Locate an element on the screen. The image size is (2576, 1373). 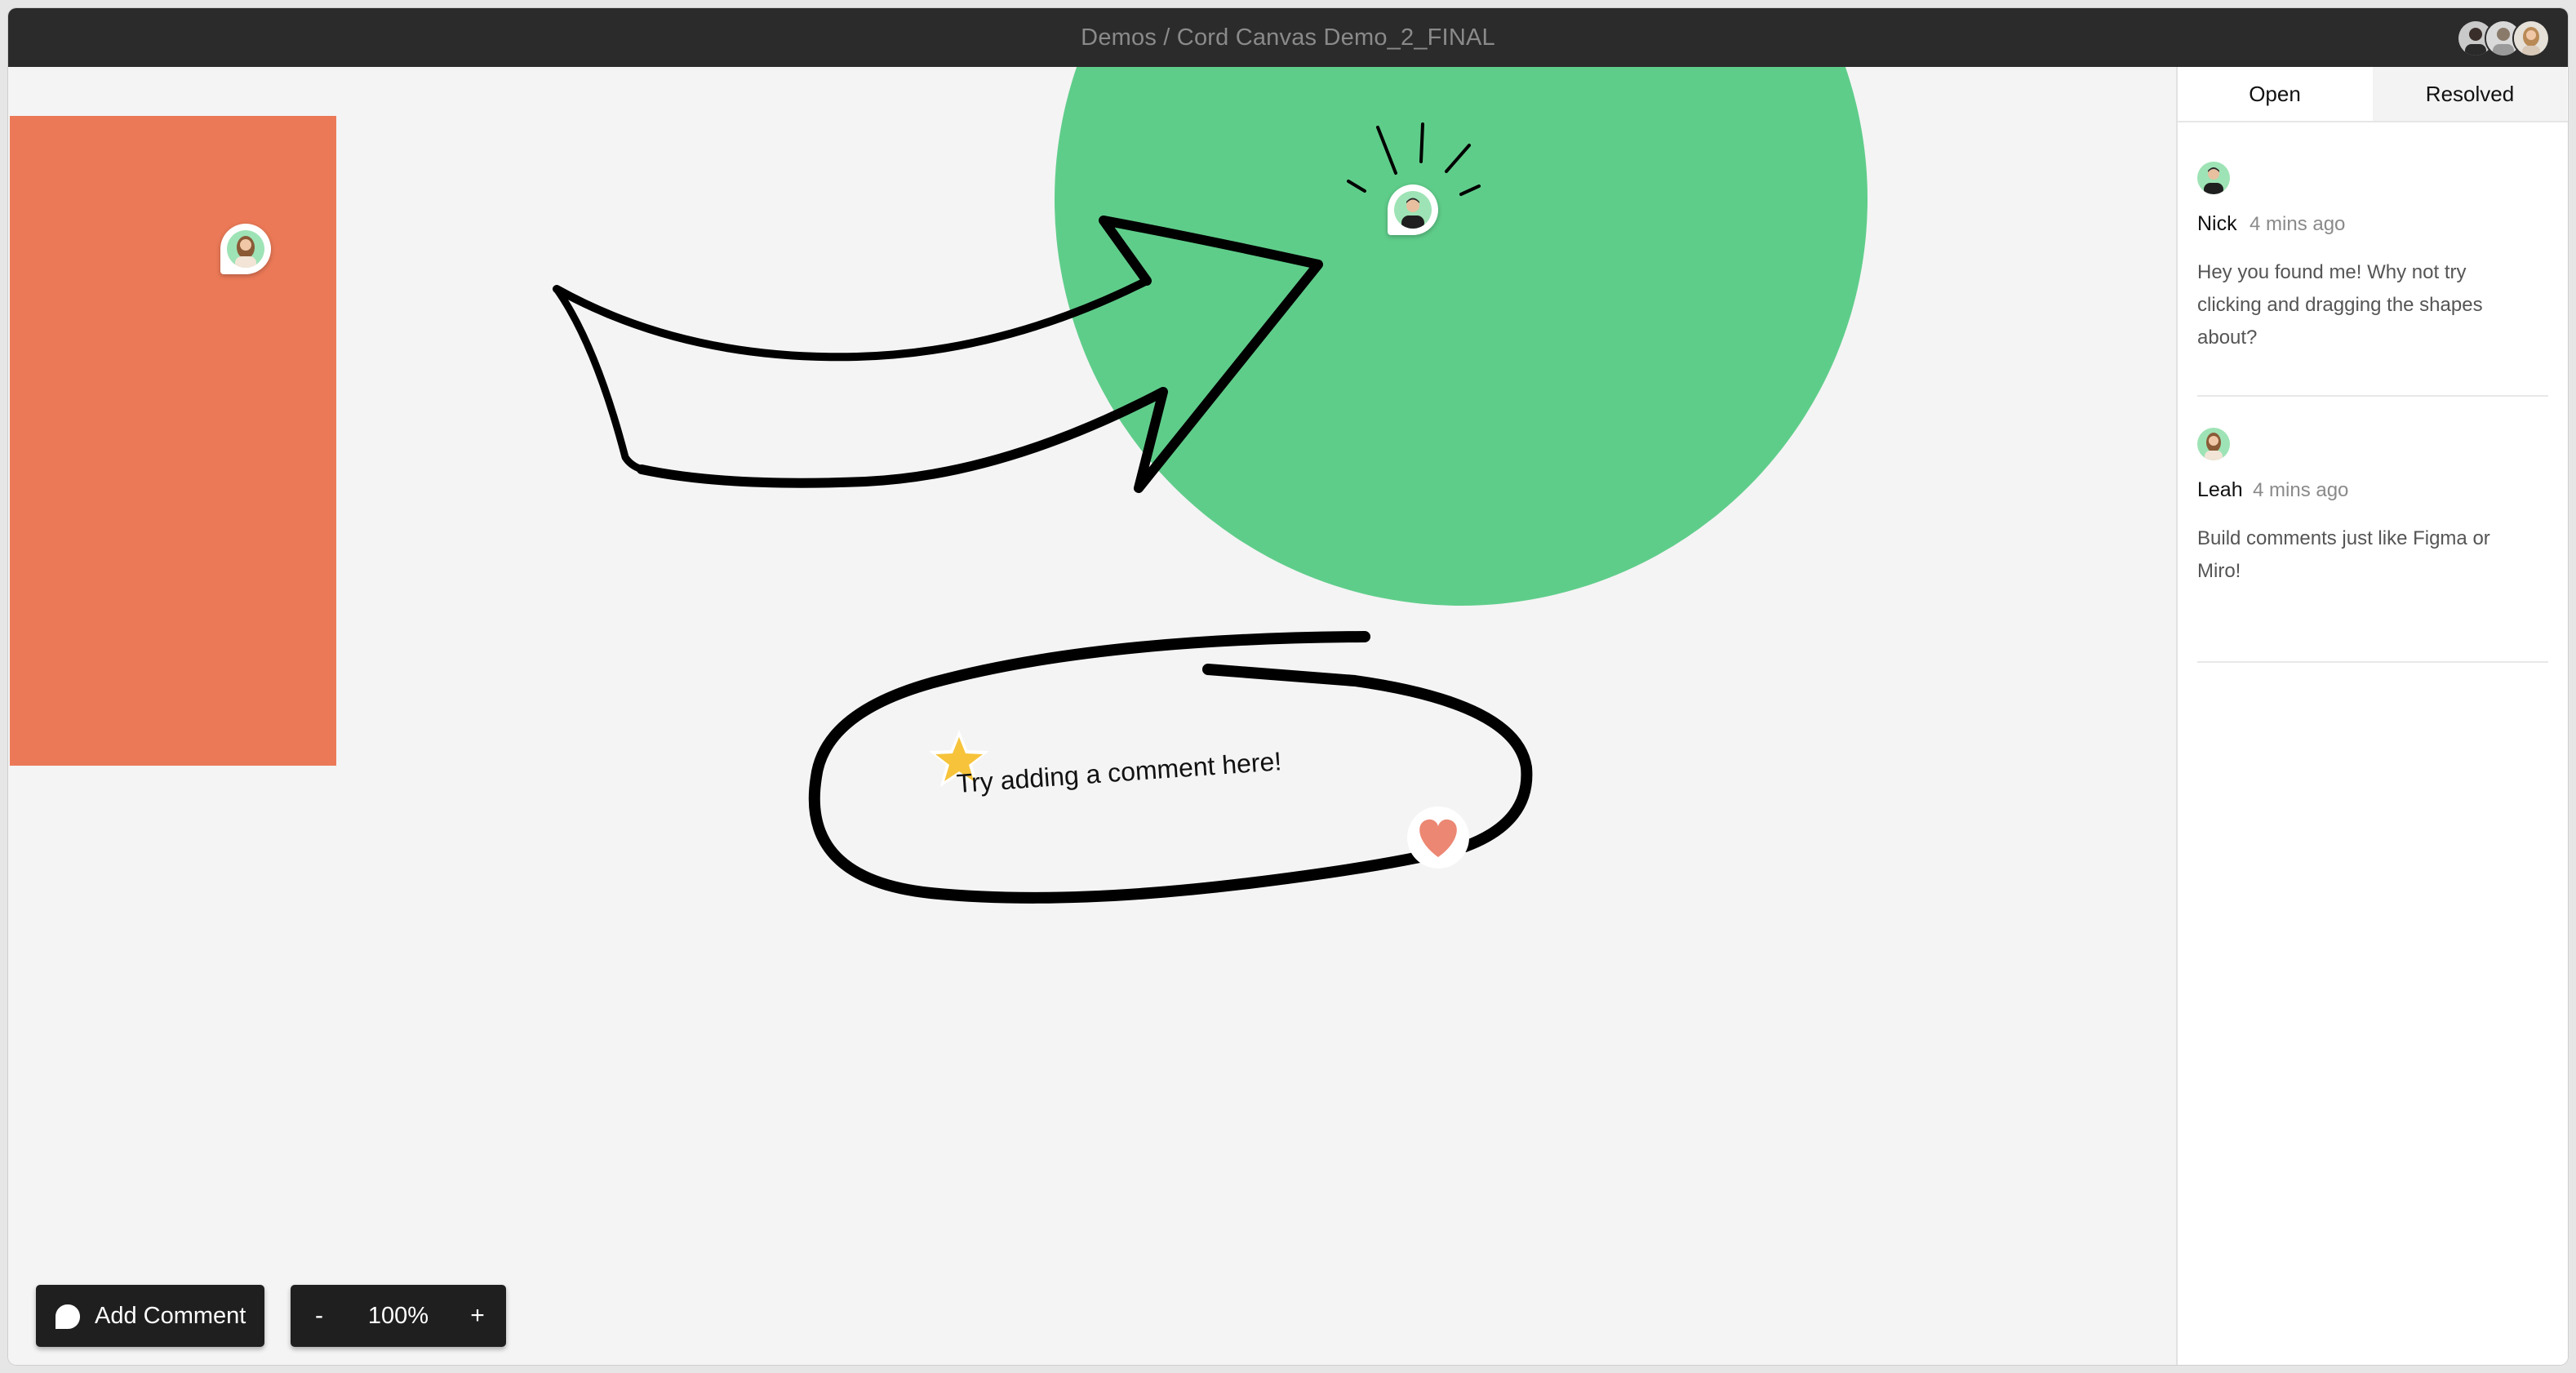
comment-icon is located at coordinates (68, 1316).